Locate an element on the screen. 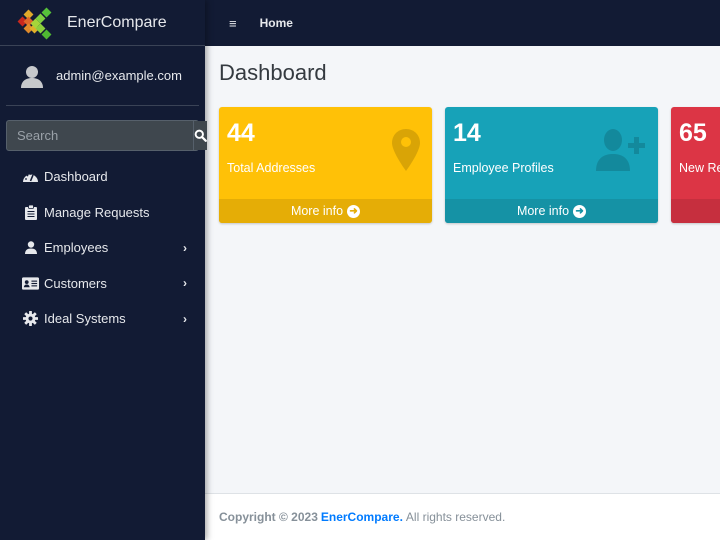 The image size is (720, 540). id-card-icon is located at coordinates (30, 283).